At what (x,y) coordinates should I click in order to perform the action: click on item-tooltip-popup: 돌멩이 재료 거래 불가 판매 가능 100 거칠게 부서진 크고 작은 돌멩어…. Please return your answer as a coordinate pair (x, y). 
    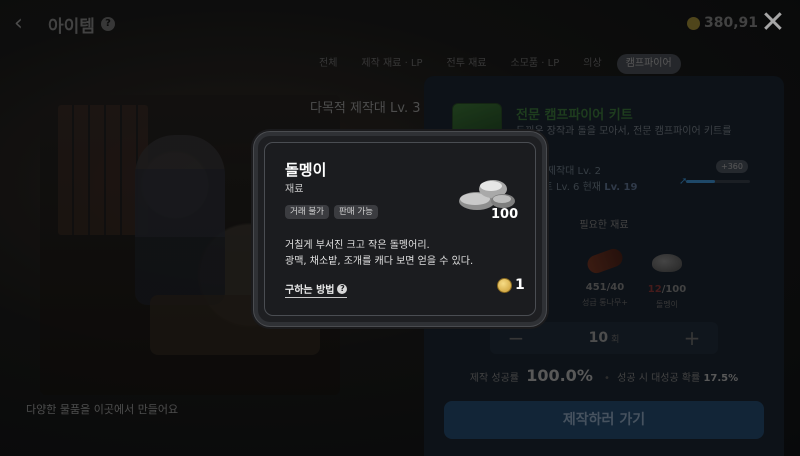
    Looking at the image, I should click on (400, 229).